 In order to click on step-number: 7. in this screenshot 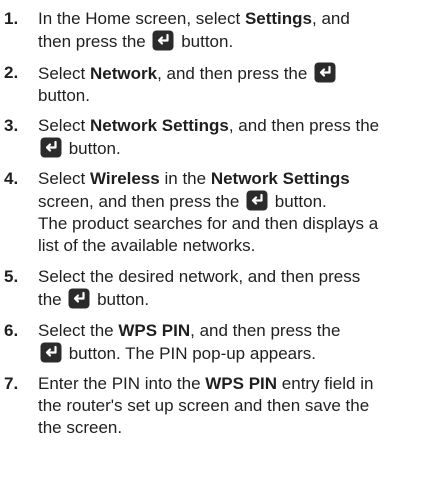, I will do `click(11, 383)`.